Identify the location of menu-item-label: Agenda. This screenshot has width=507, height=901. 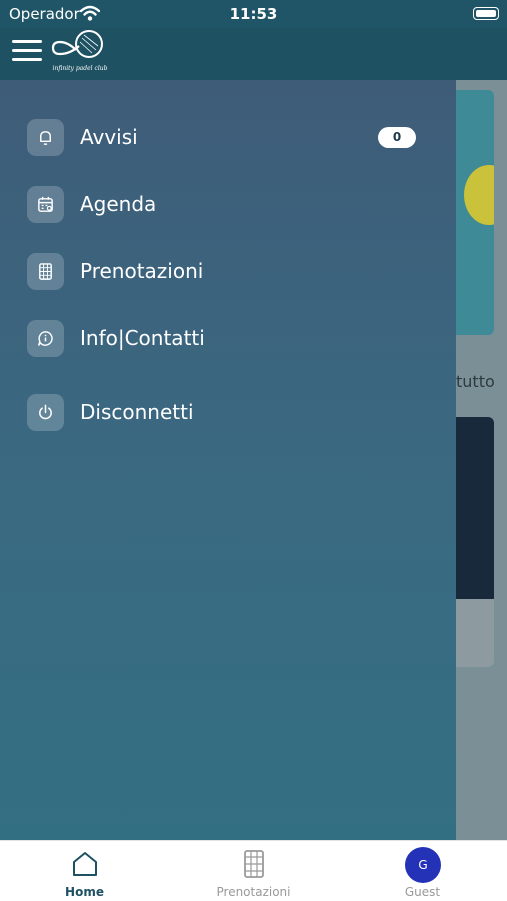
(118, 204).